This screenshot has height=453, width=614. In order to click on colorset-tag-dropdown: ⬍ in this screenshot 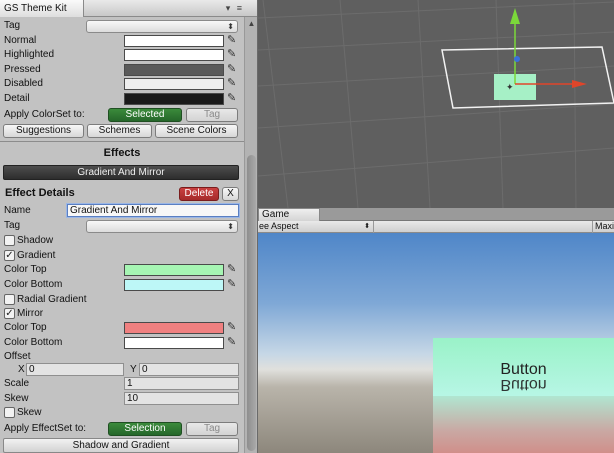, I will do `click(162, 26)`.